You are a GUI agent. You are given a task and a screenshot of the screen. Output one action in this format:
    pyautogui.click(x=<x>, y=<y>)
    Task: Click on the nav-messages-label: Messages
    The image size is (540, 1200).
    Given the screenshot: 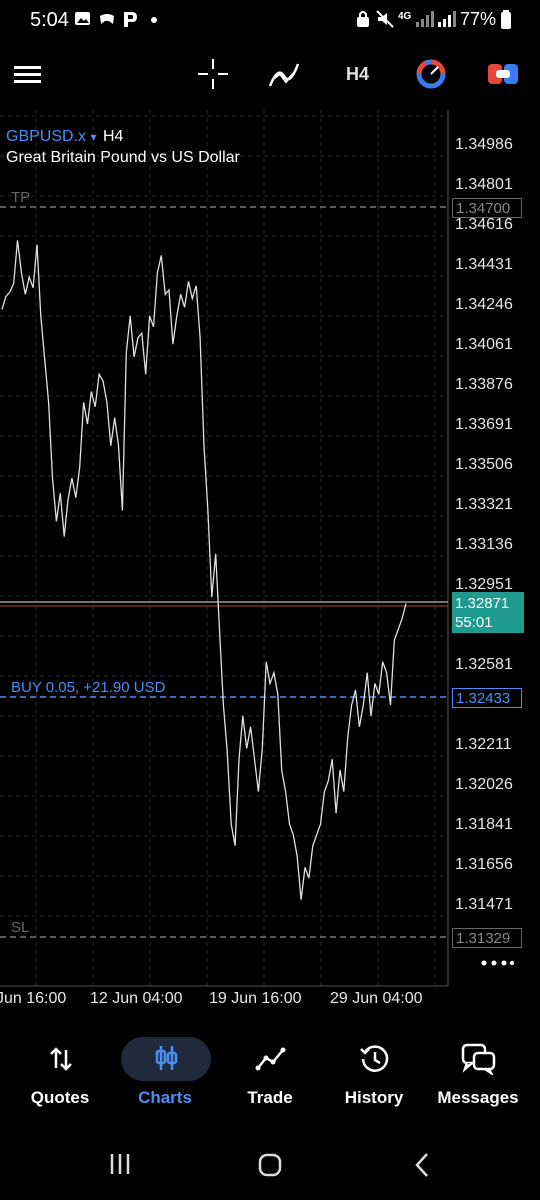 What is the action you would take?
    pyautogui.click(x=478, y=1097)
    